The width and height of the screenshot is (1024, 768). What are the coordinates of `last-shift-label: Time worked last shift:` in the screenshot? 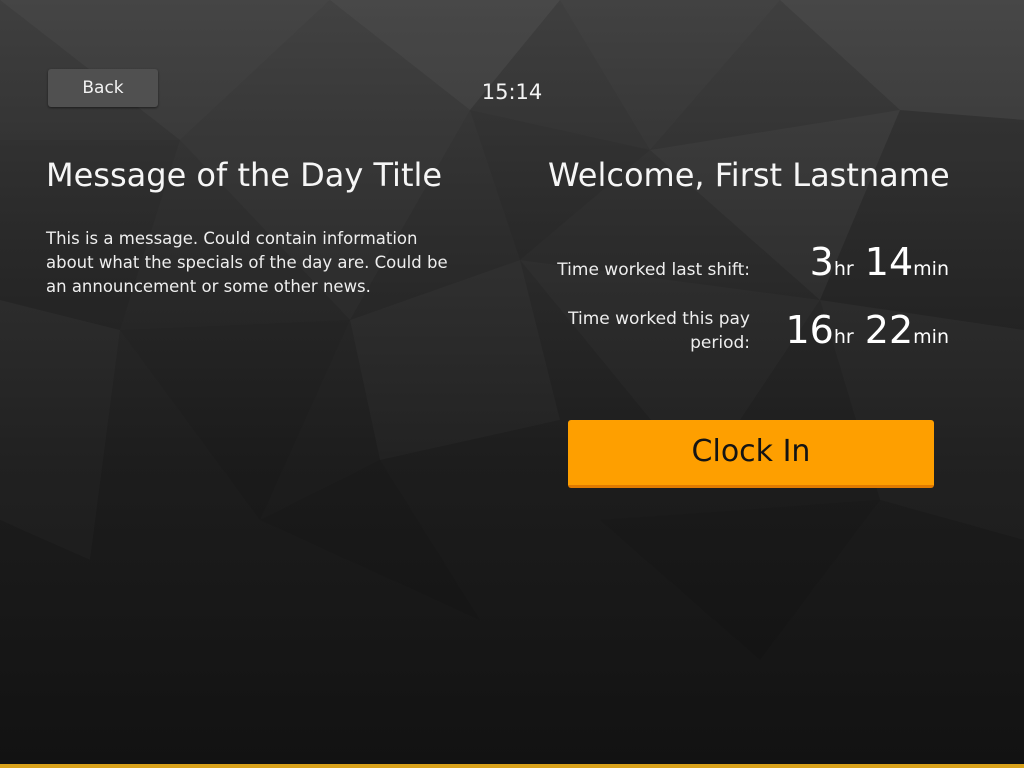 It's located at (653, 270).